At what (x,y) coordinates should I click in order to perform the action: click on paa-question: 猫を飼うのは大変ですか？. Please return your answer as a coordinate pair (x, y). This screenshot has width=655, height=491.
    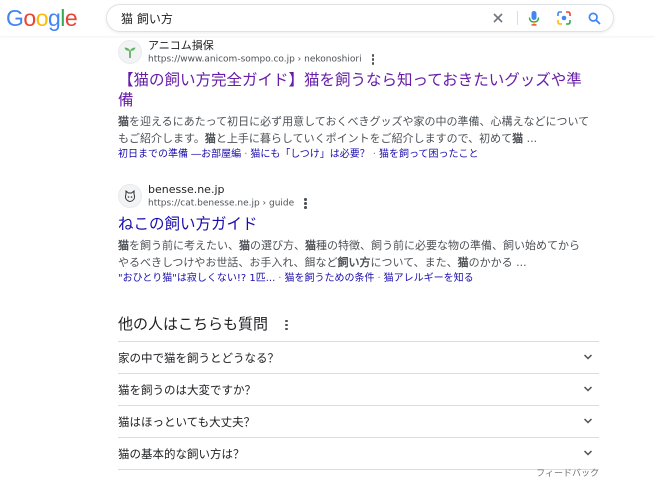
    Looking at the image, I should click on (358, 389).